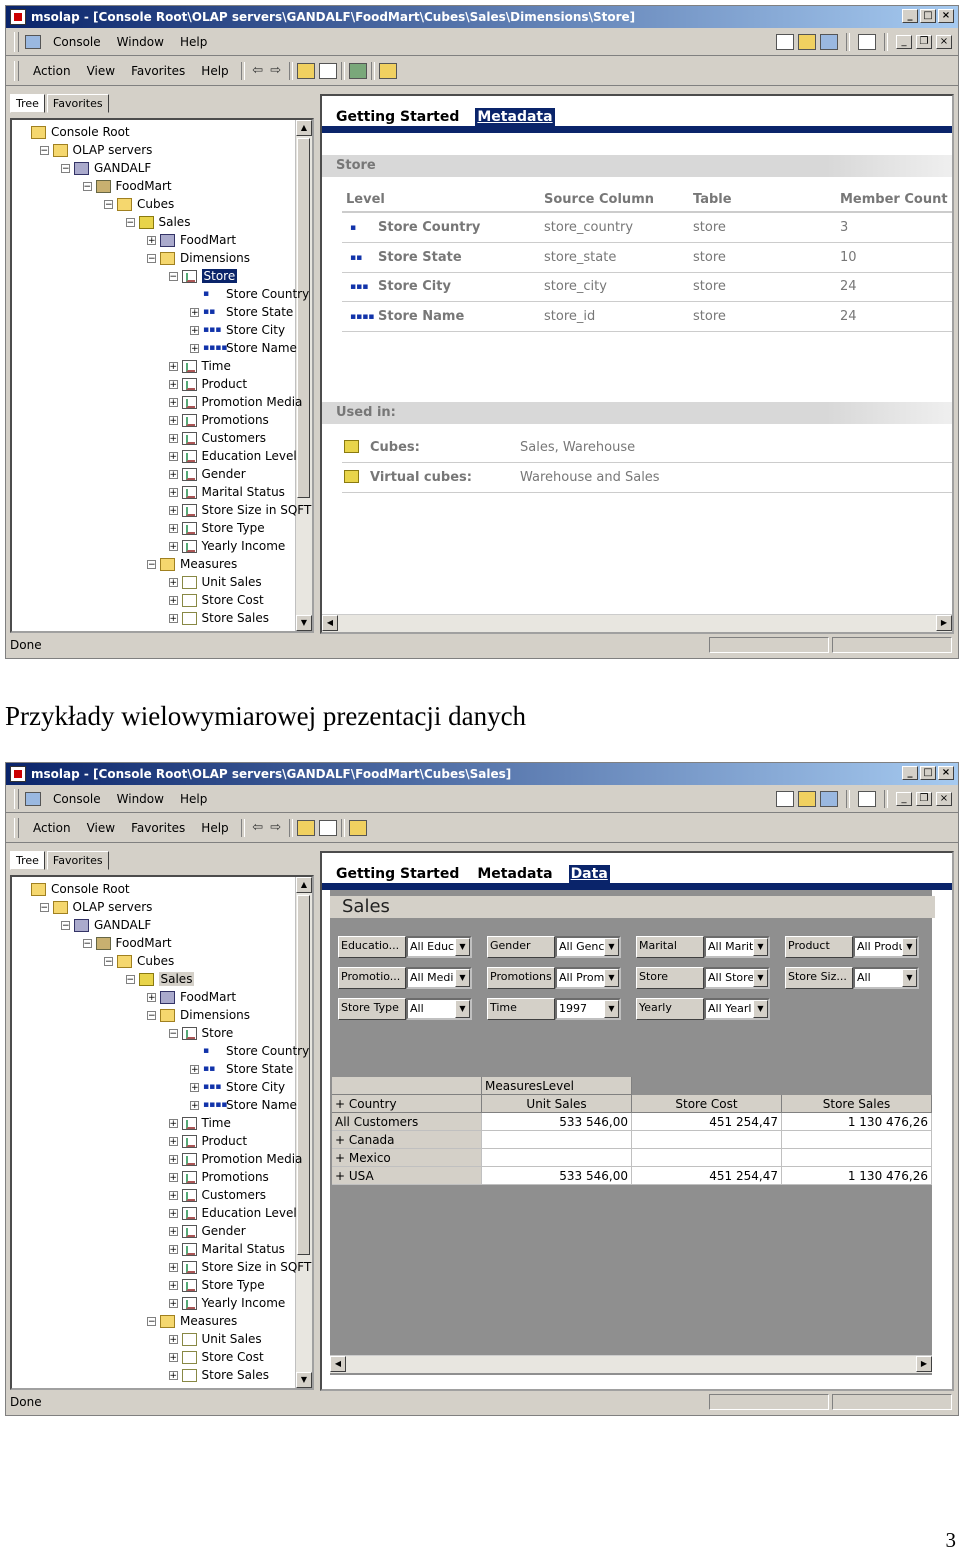  Describe the element at coordinates (258, 827) in the screenshot. I see `back-arrow-icon: ⇦` at that location.